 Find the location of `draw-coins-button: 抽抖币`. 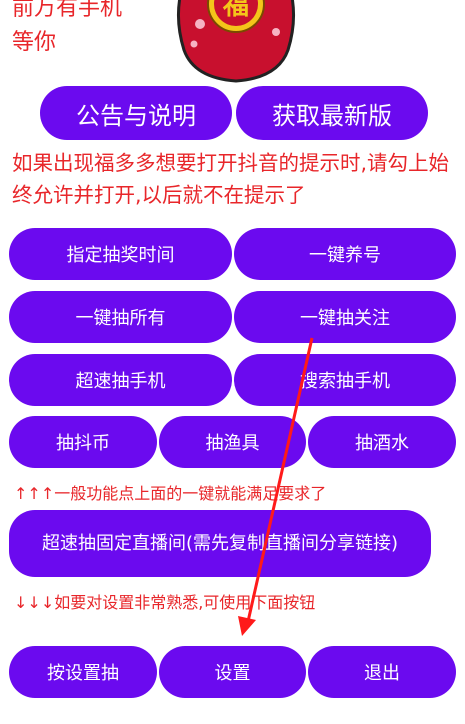

draw-coins-button: 抽抖币 is located at coordinates (83, 442).